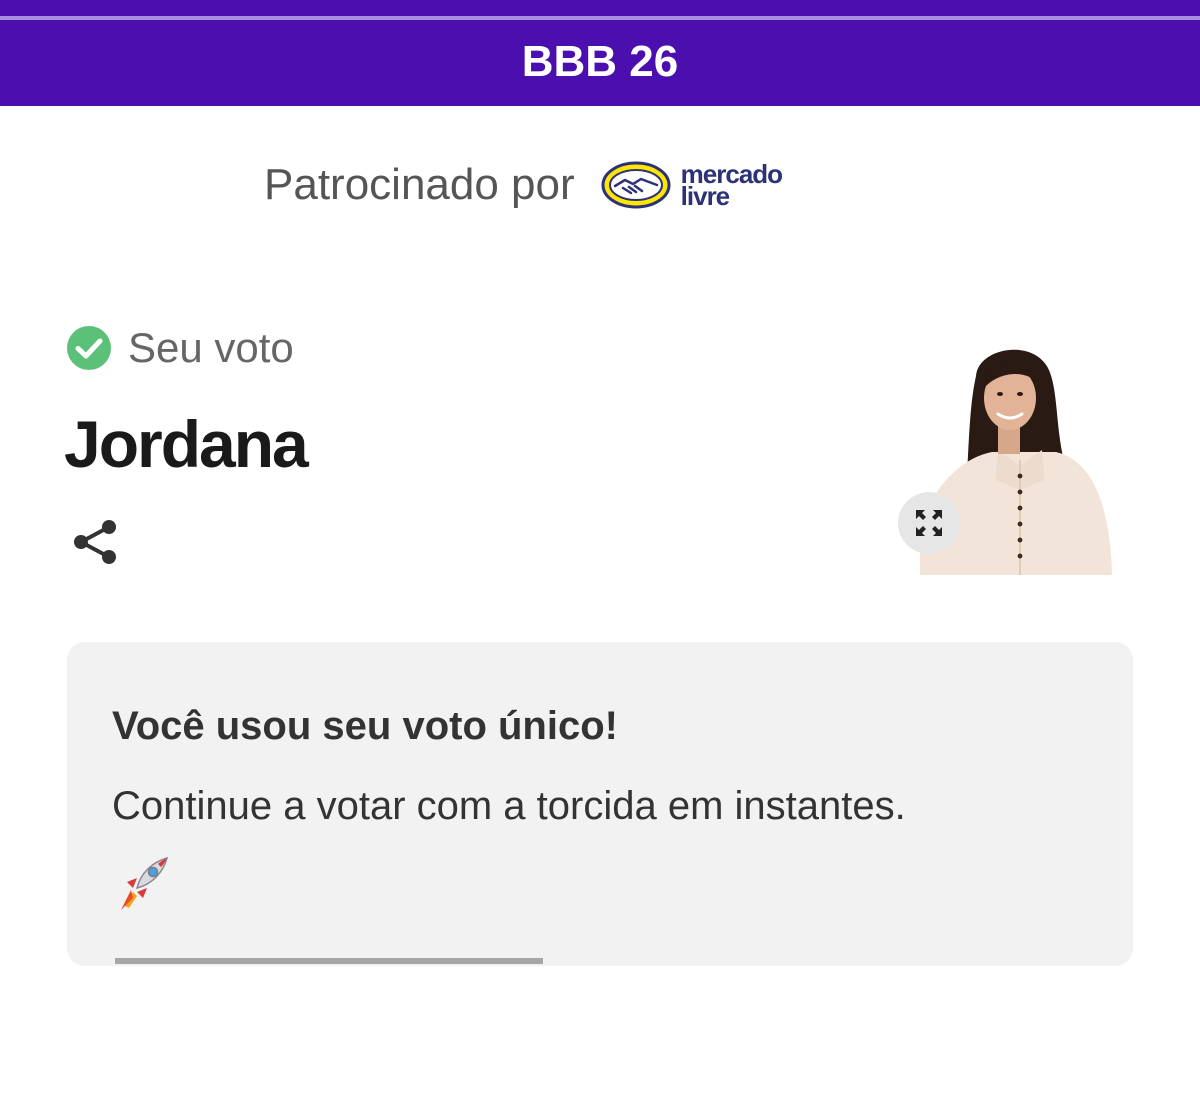  What do you see at coordinates (145, 883) in the screenshot?
I see `rocket-icon` at bounding box center [145, 883].